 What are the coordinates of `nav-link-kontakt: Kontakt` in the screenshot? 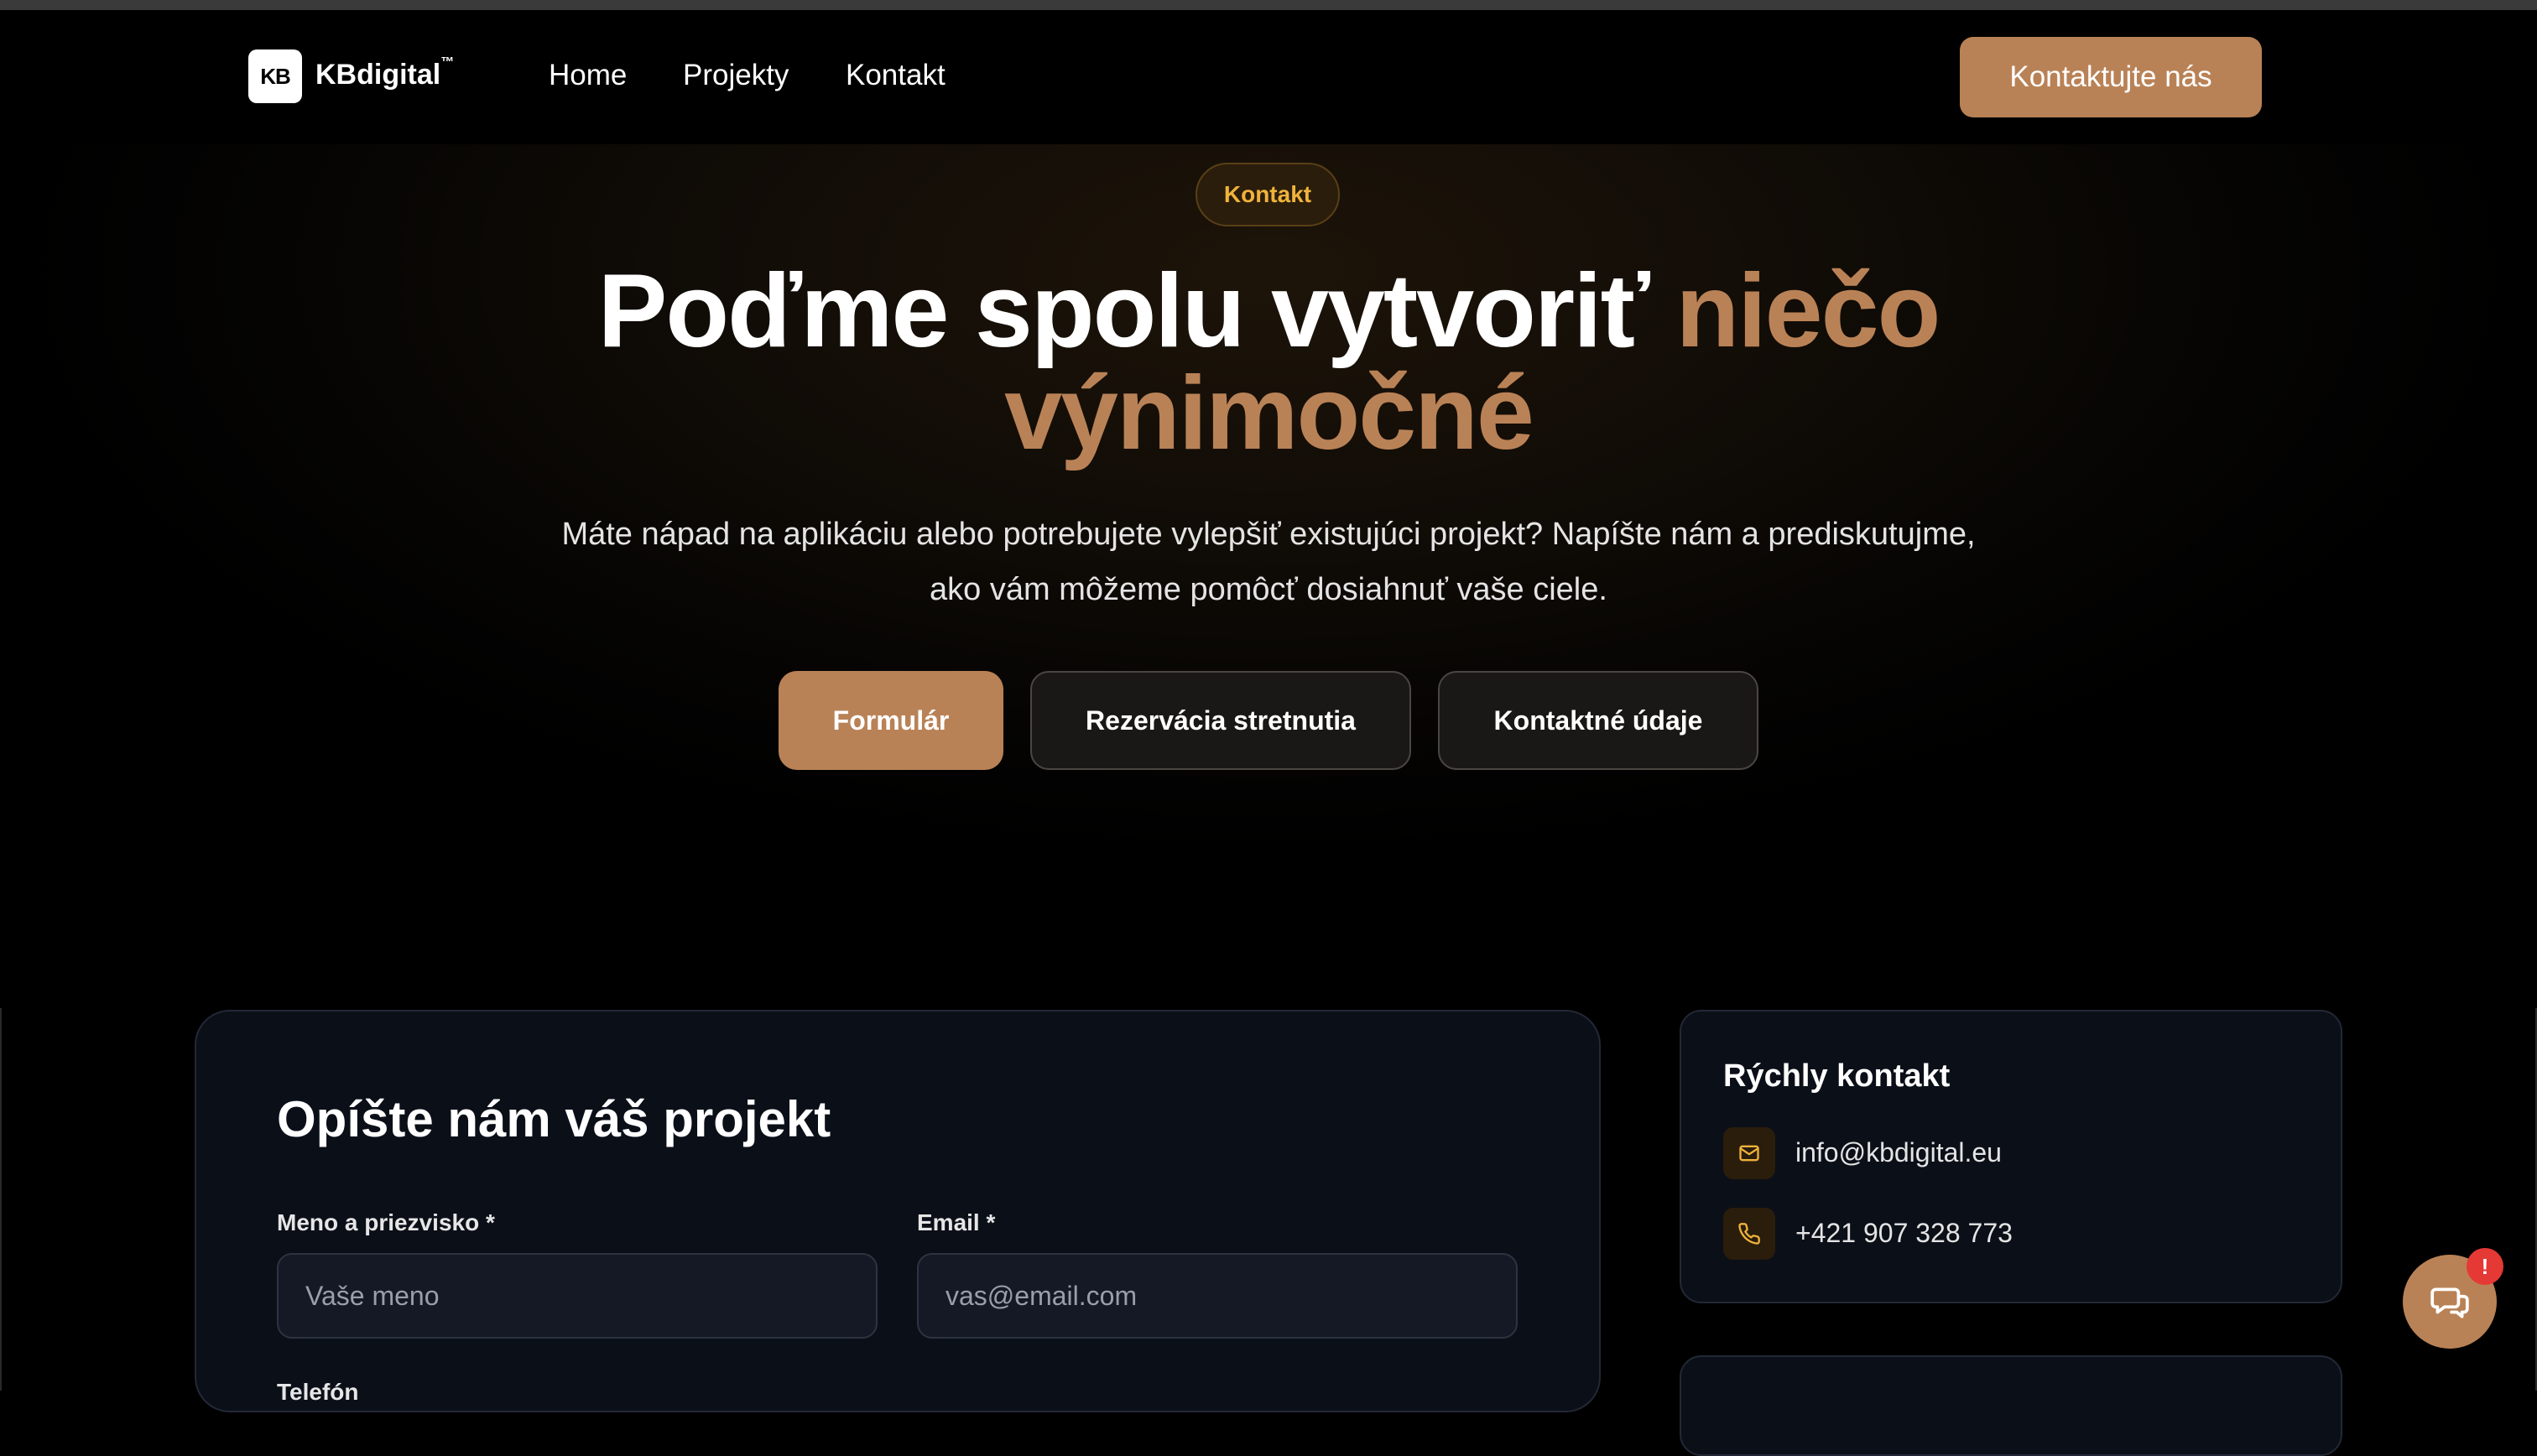 It's located at (896, 75).